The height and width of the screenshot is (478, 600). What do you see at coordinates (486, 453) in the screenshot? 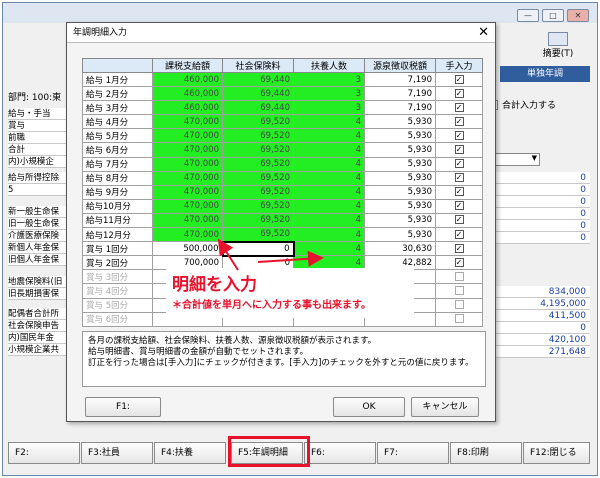
I see `f8-print-button: F8:印刷` at bounding box center [486, 453].